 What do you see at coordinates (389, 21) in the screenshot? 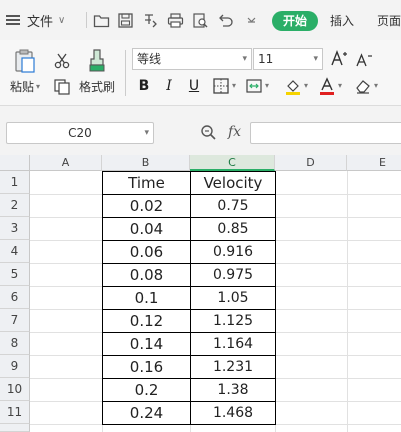
I see `tab-page-layout: 页面` at bounding box center [389, 21].